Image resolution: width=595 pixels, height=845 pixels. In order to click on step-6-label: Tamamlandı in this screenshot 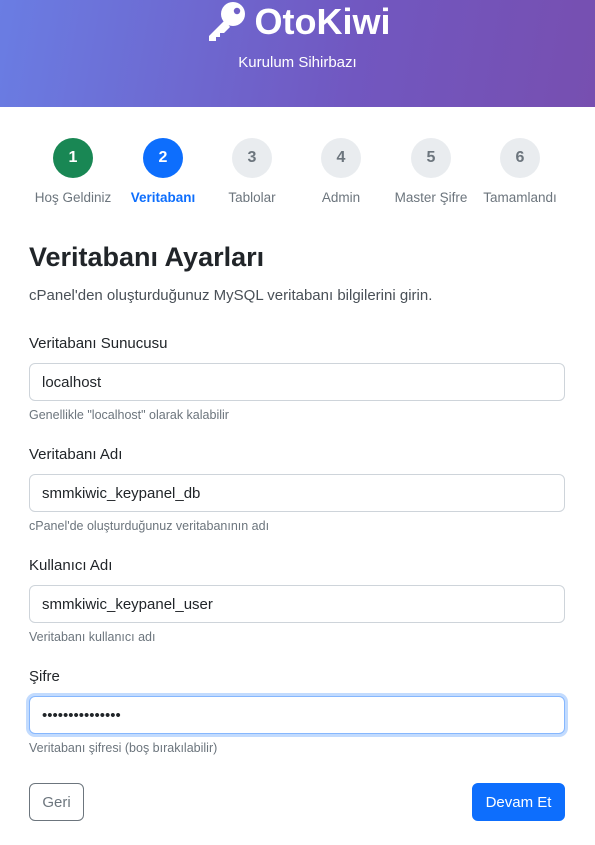, I will do `click(520, 197)`.